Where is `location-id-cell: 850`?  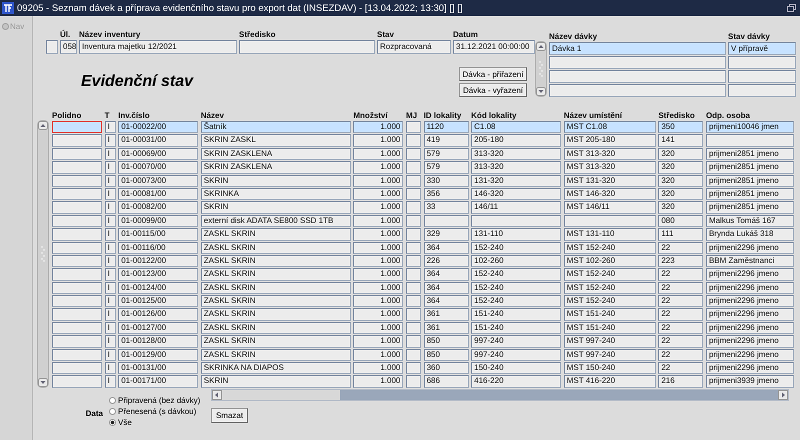
location-id-cell: 850 is located at coordinates (446, 355).